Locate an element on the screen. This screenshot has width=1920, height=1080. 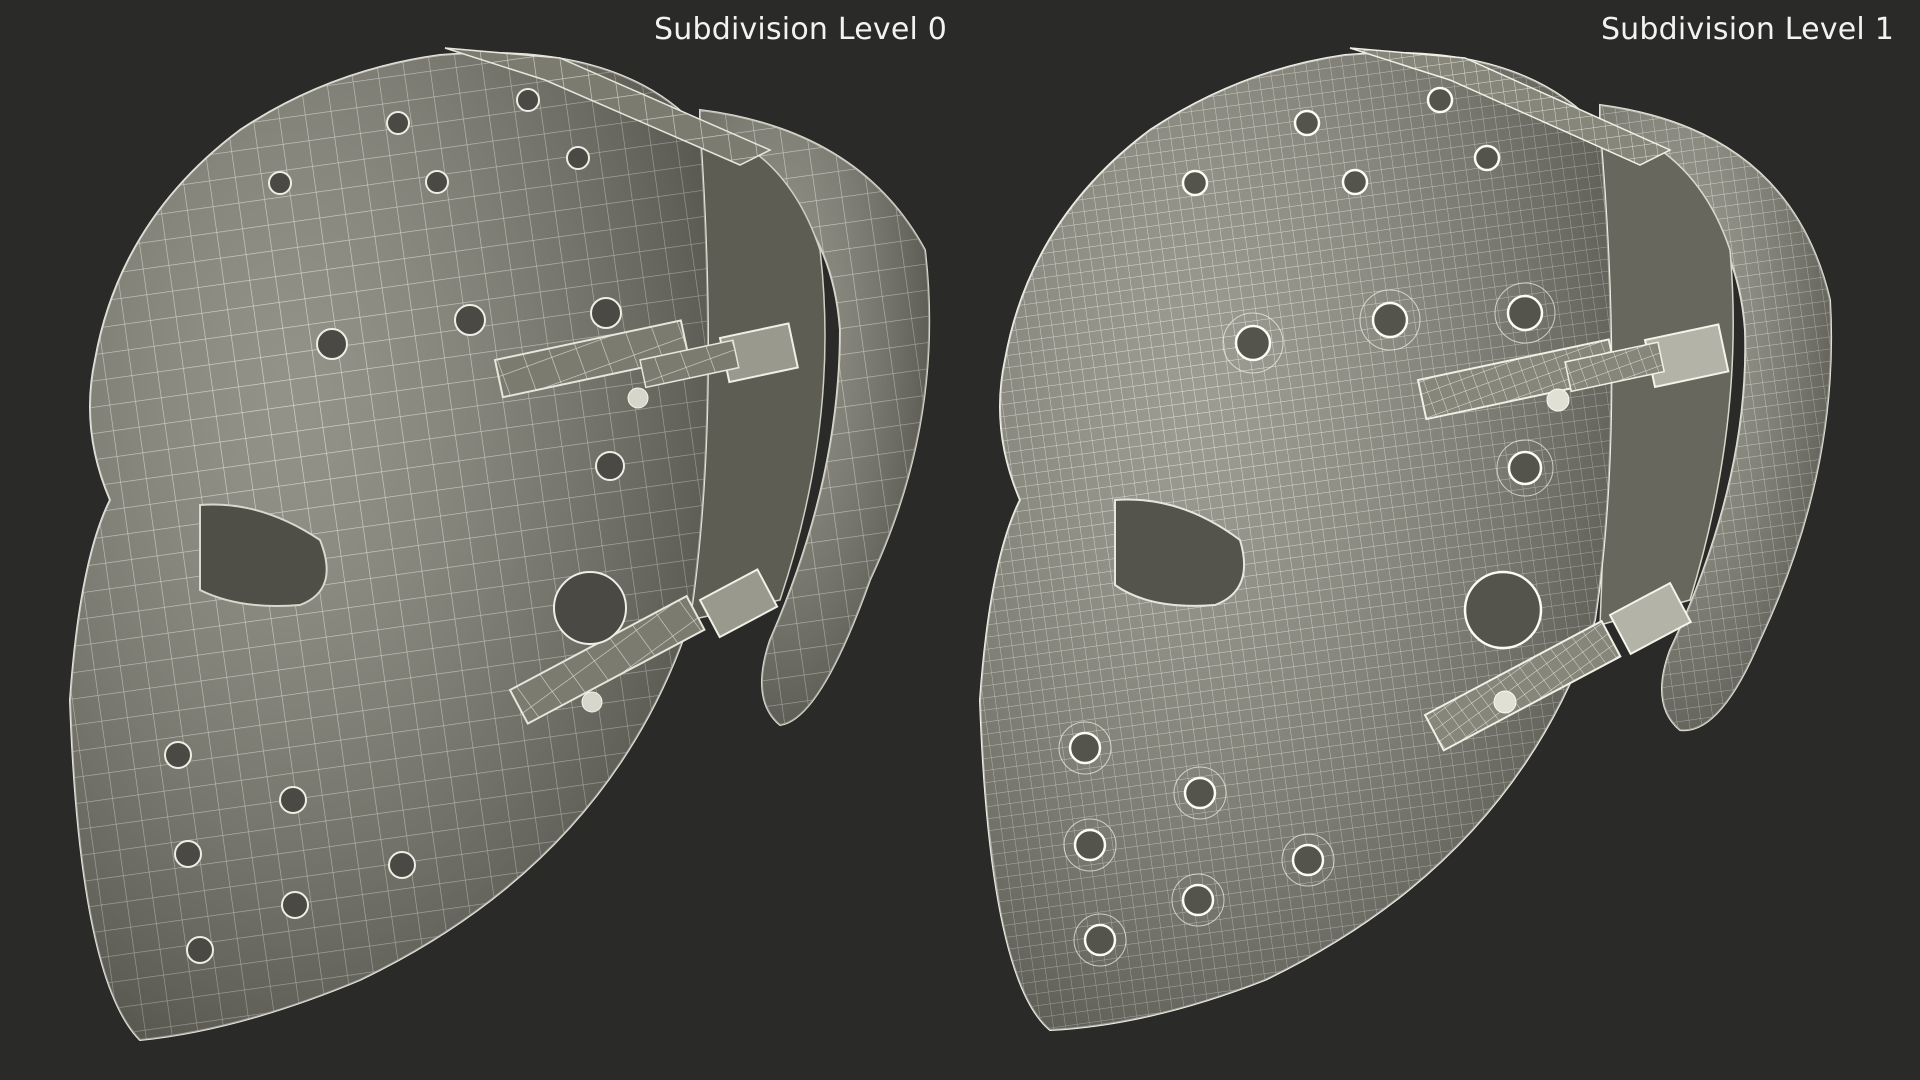
rivet-upper-left is located at coordinates (638, 398).